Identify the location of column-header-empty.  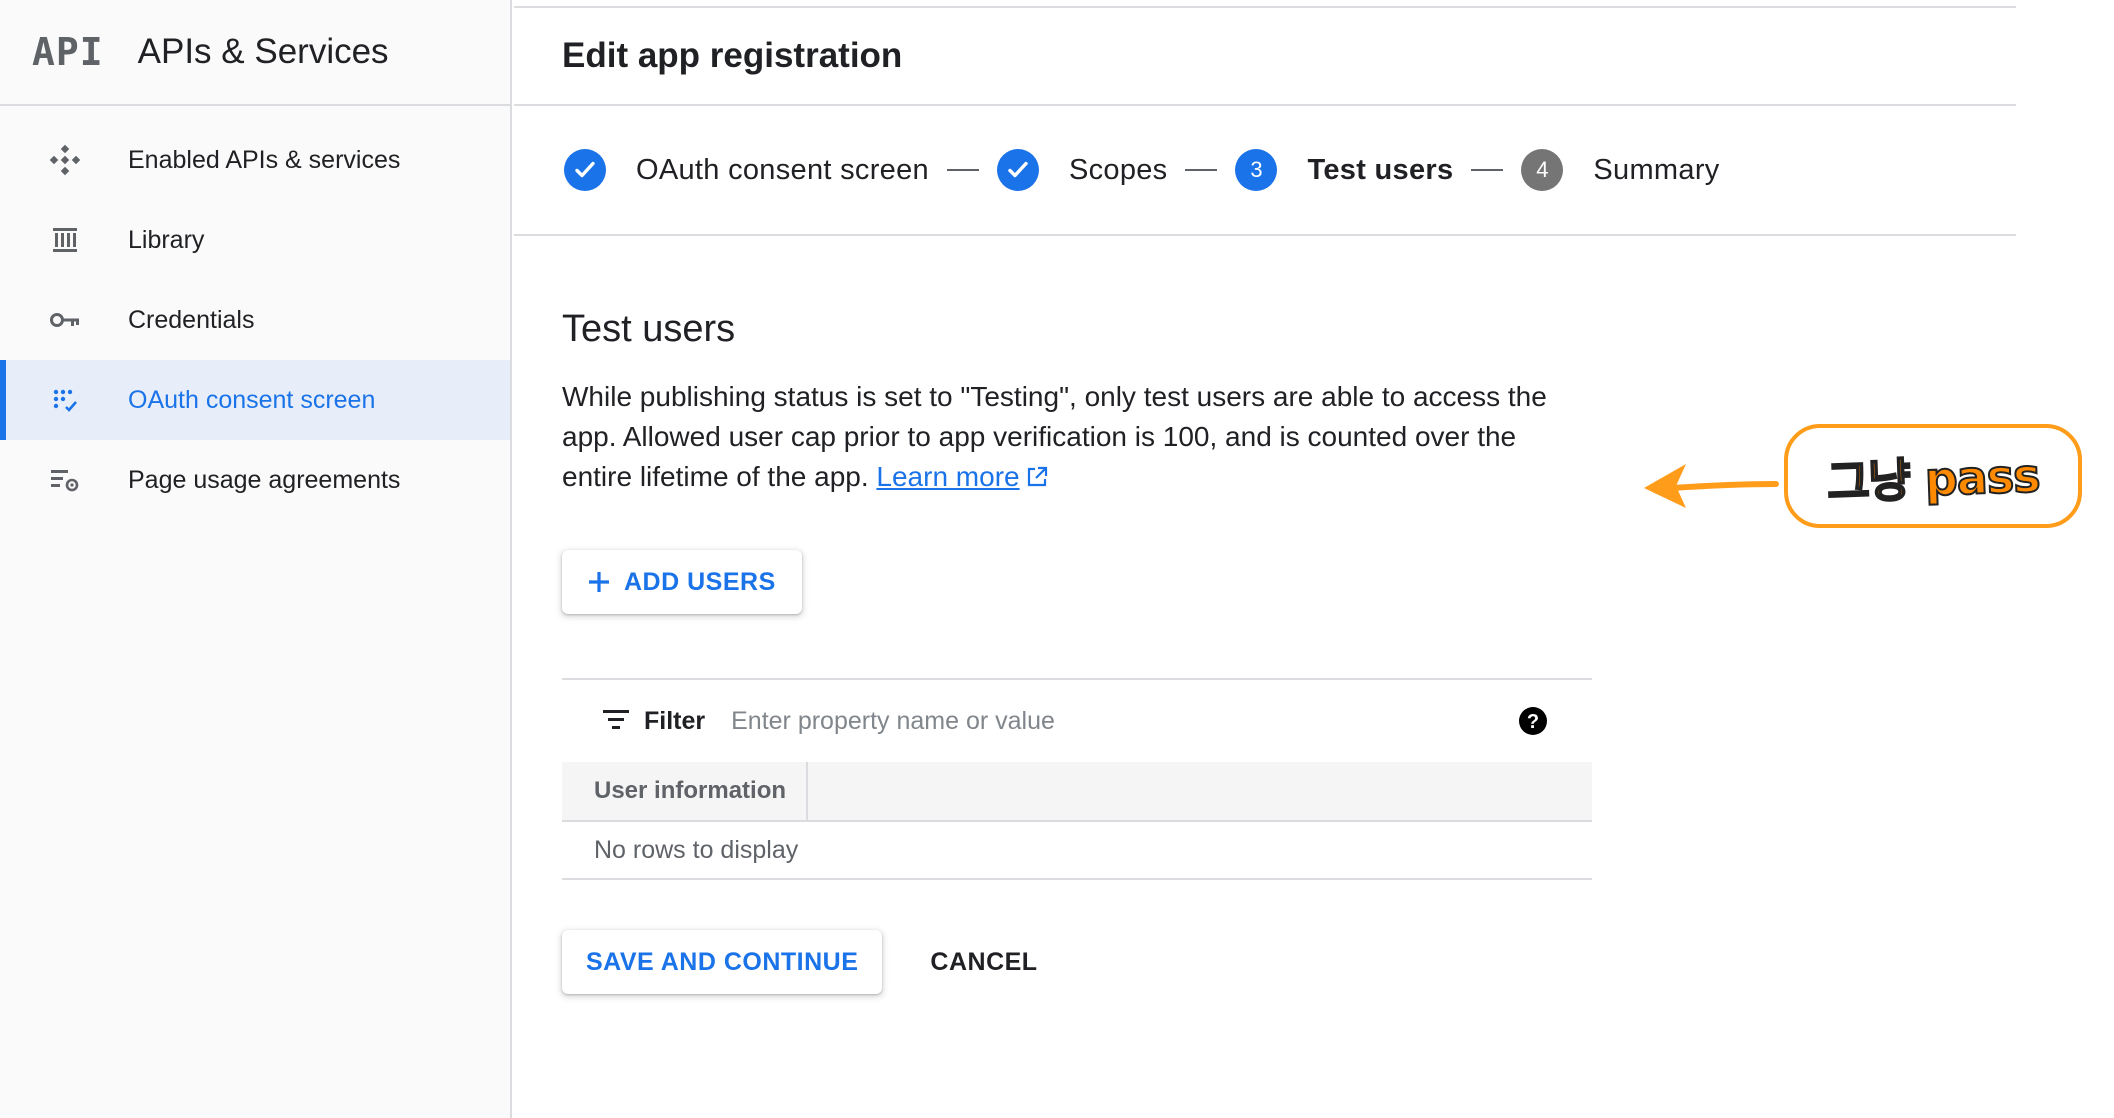
(824, 791).